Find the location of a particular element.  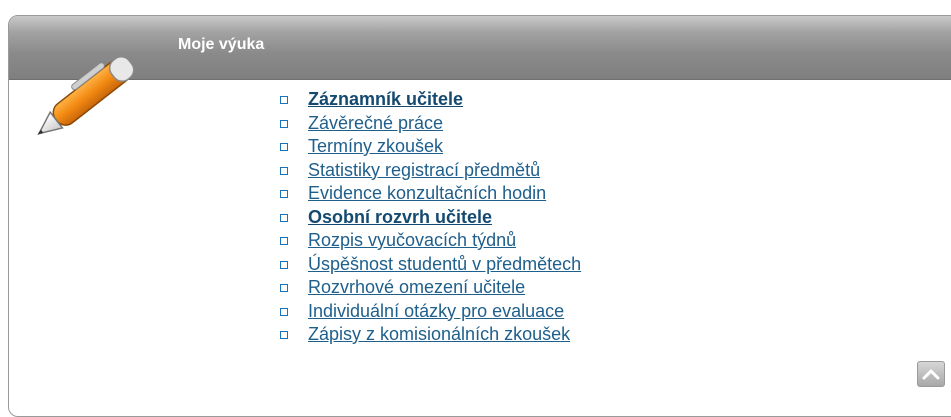

link-rozpis-tydnu: Rozpis vyučovacích týdnů is located at coordinates (412, 240).